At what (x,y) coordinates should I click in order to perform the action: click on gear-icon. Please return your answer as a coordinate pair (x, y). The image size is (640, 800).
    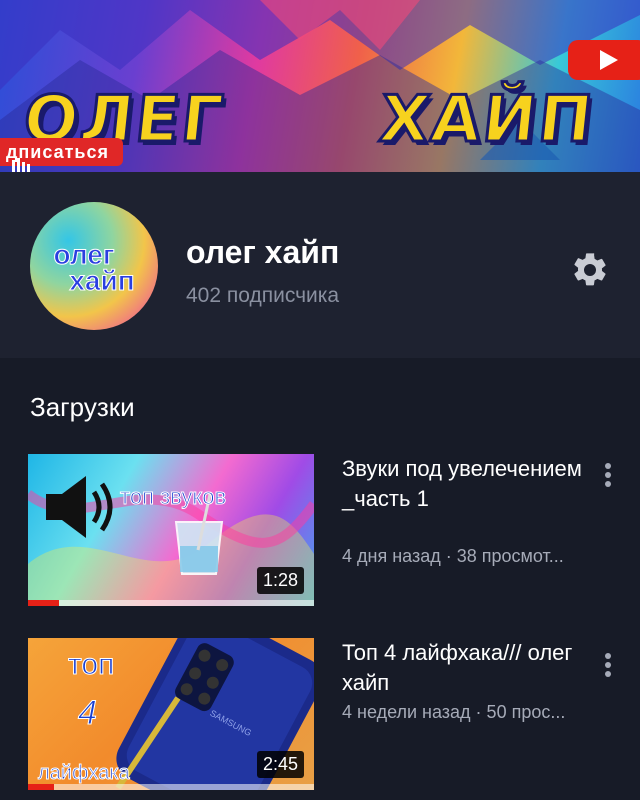
    Looking at the image, I should click on (590, 270).